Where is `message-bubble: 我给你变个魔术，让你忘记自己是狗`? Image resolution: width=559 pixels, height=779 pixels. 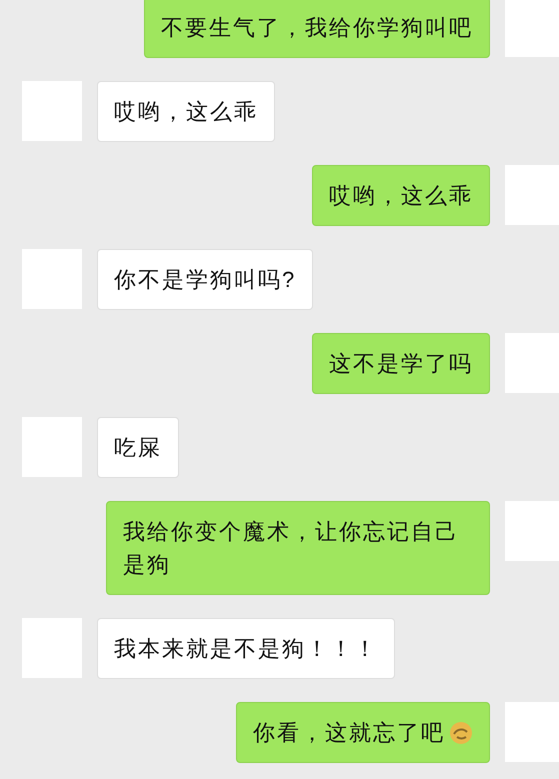 message-bubble: 我给你变个魔术，让你忘记自己是狗 is located at coordinates (298, 548).